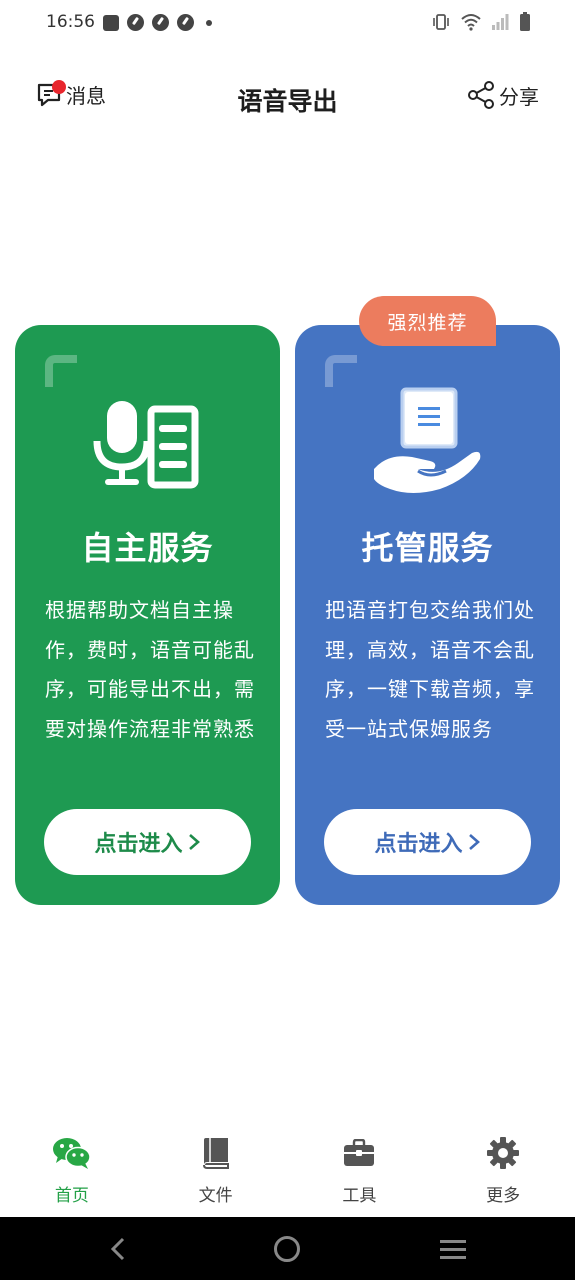 This screenshot has width=575, height=1280. I want to click on share-button: 分享, so click(503, 95).